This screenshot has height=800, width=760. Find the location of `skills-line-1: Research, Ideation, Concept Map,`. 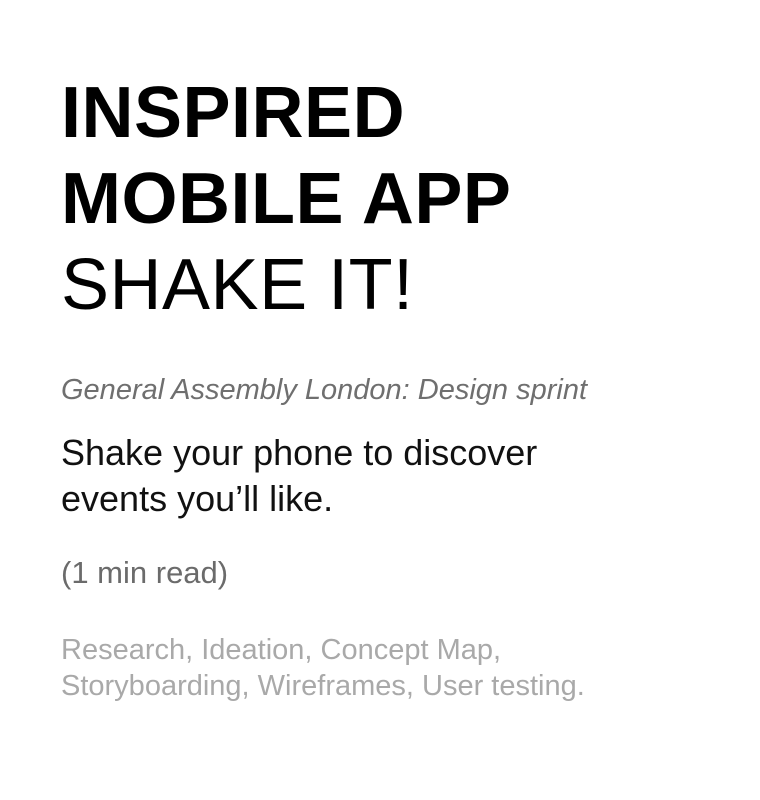

skills-line-1: Research, Ideation, Concept Map, is located at coordinates (281, 650).